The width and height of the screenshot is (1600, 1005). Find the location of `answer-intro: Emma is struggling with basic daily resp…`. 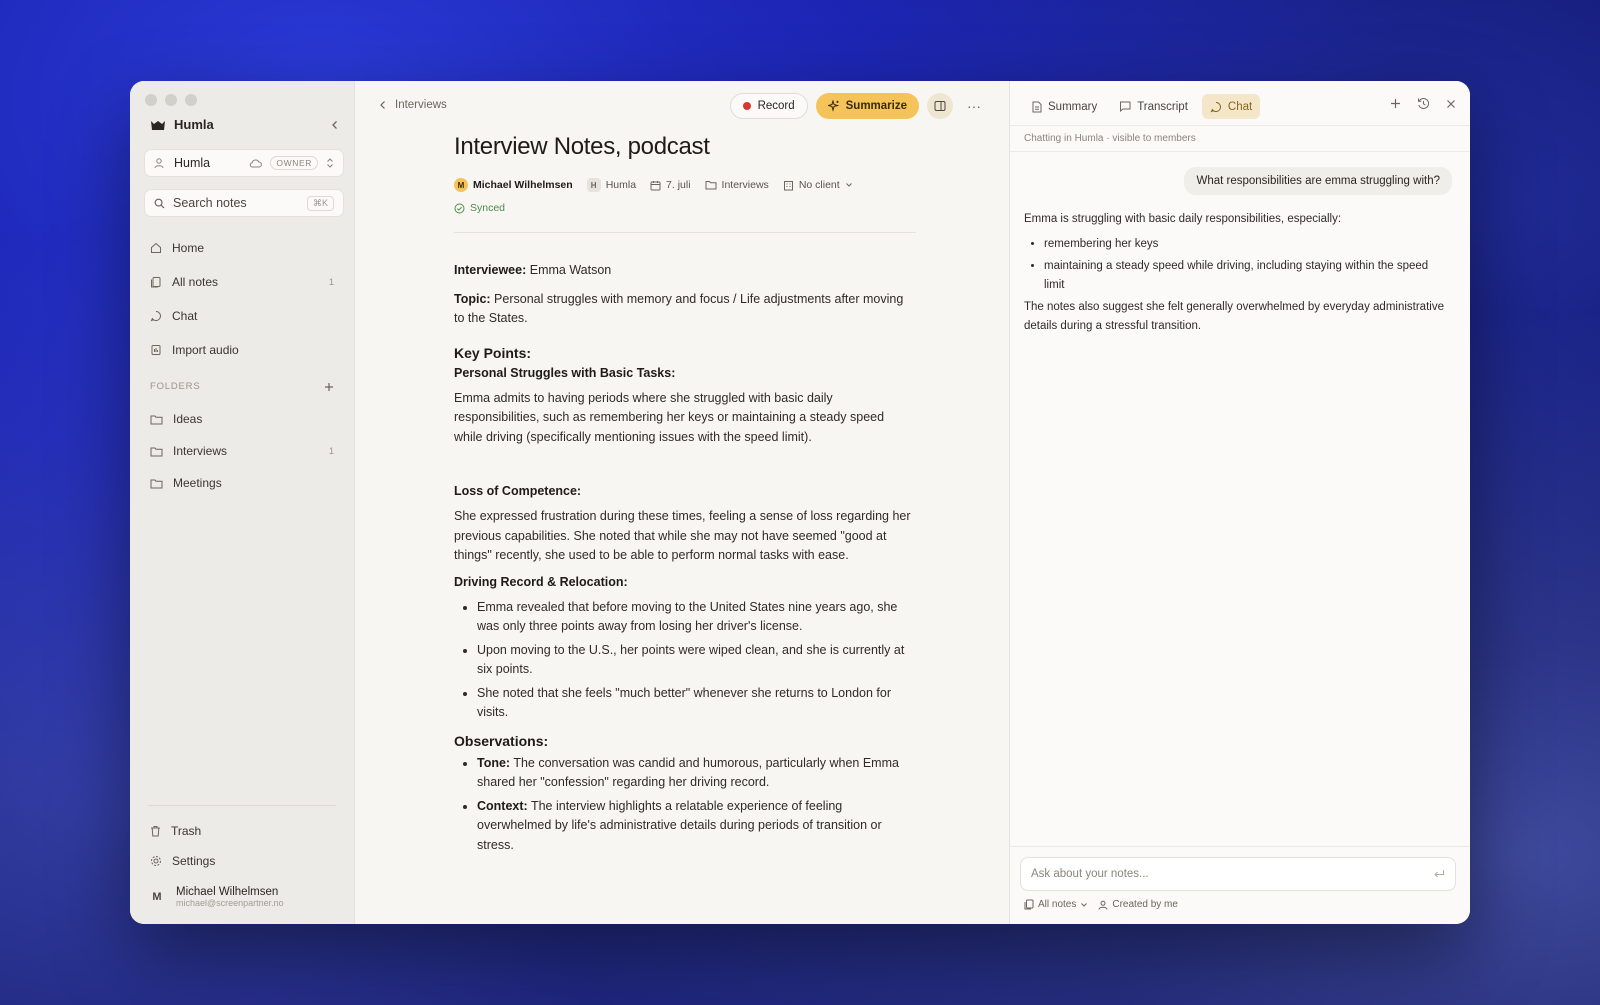

answer-intro: Emma is struggling with basic daily resp… is located at coordinates (1183, 219).